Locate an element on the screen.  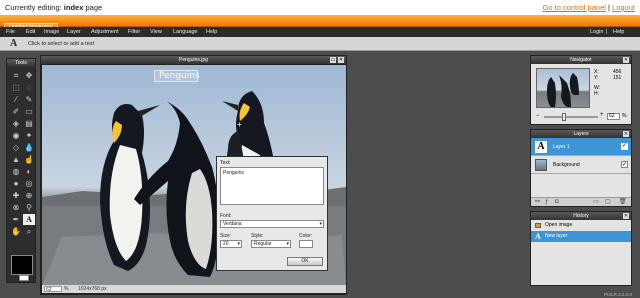
history-text-icon: A is located at coordinates (538, 236).